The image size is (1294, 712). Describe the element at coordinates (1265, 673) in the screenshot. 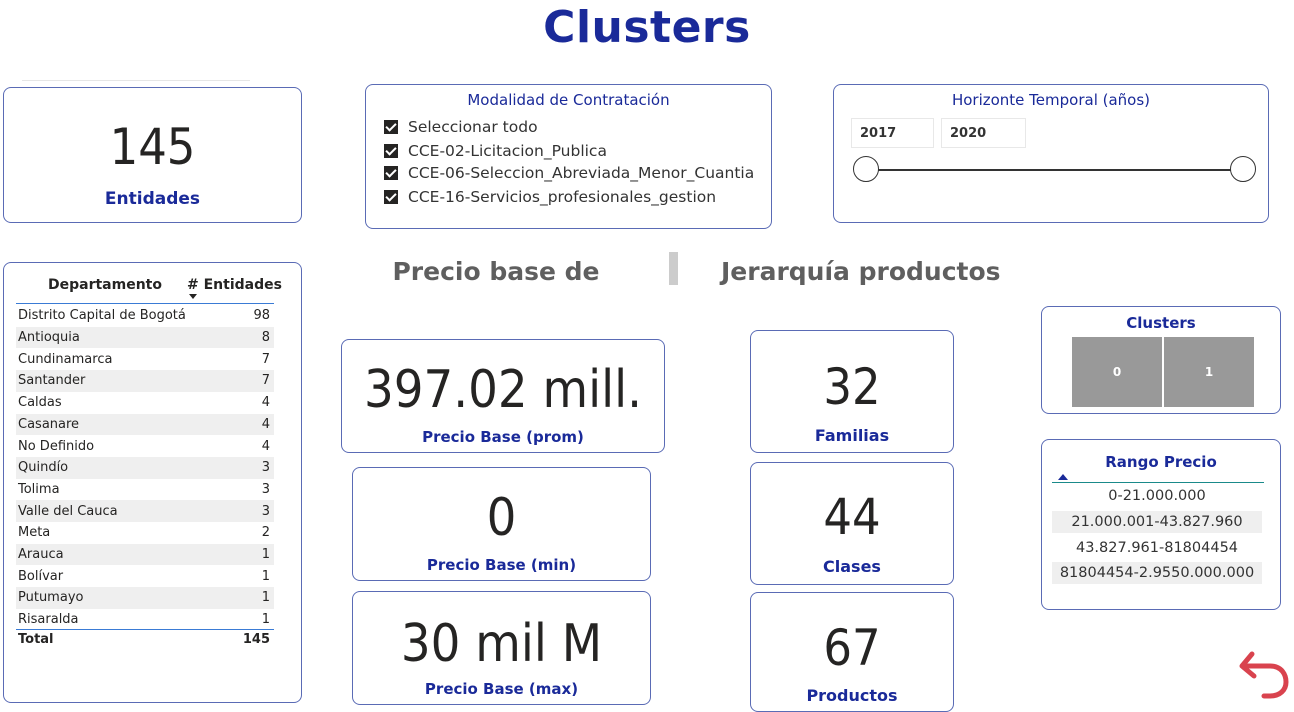

I see `undo-arrow-icon` at that location.